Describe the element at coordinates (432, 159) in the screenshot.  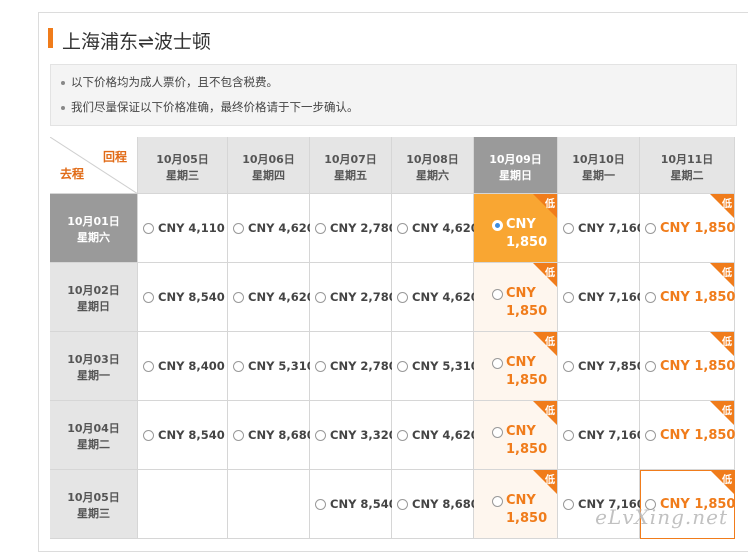
I see `return-date: 10月08日` at that location.